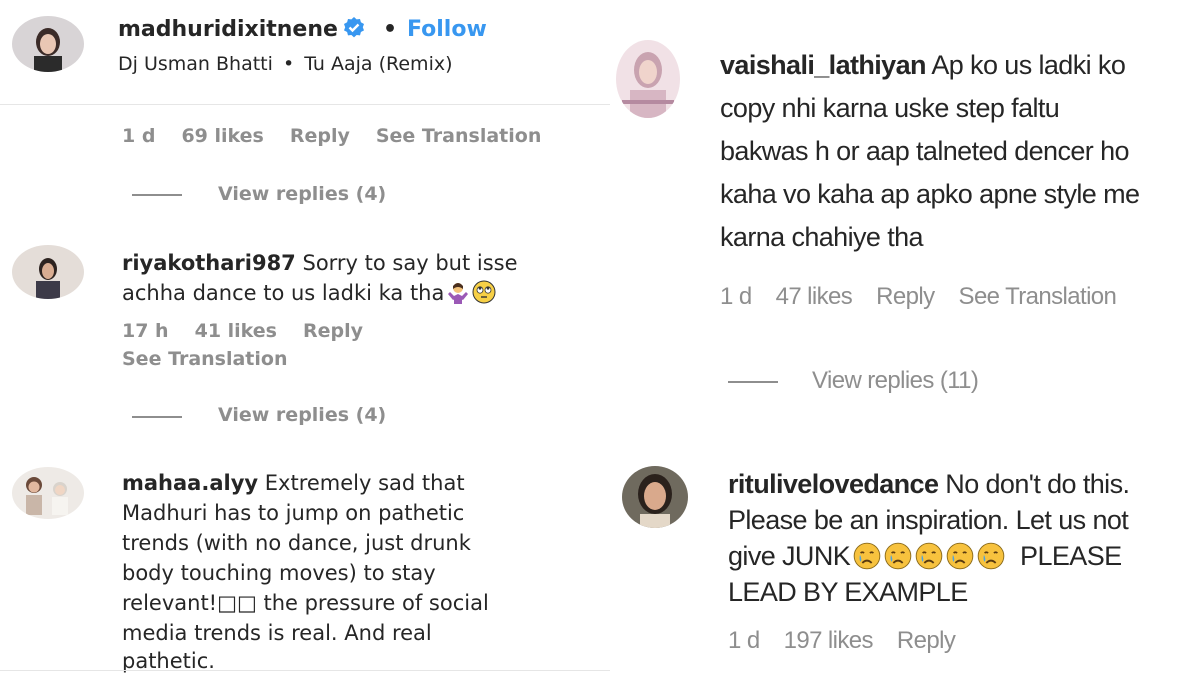 The image size is (1200, 675). I want to click on comment-username: mahaa.alyy, so click(190, 483).